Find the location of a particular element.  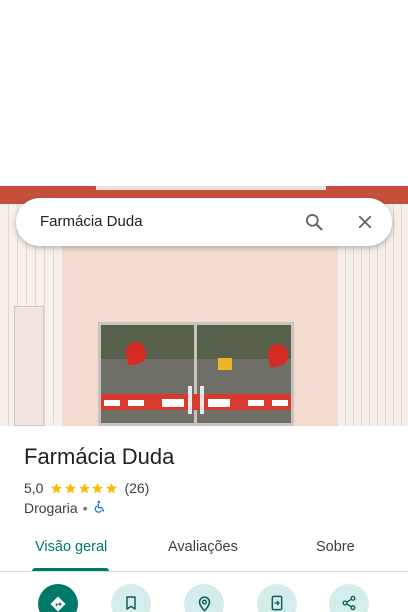

rating-row: 5,0 (26) is located at coordinates (86, 488).